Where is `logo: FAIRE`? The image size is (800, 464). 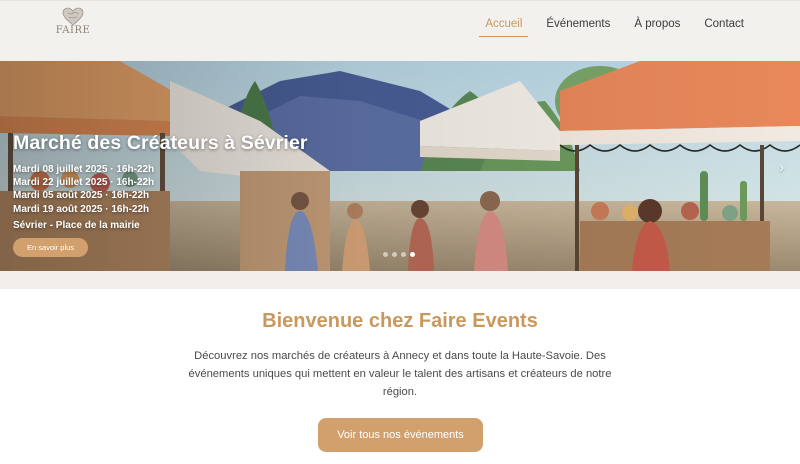
logo: FAIRE is located at coordinates (73, 27).